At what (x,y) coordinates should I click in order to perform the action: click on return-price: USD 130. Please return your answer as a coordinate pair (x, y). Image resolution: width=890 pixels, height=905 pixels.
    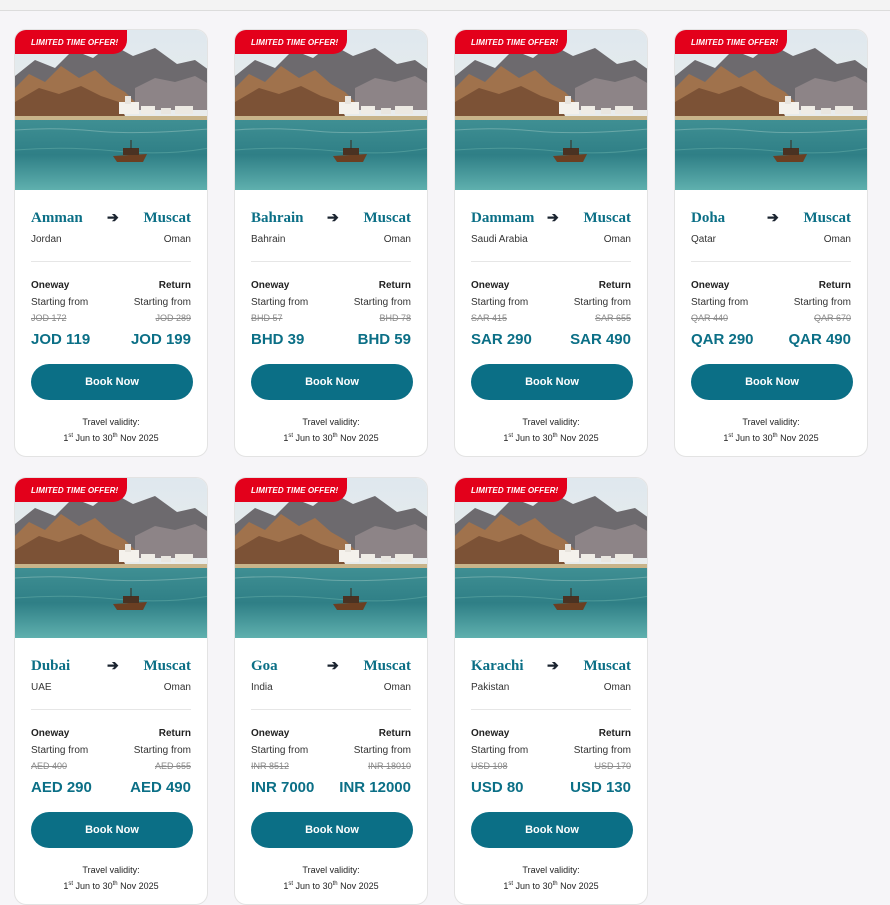
    Looking at the image, I should click on (600, 787).